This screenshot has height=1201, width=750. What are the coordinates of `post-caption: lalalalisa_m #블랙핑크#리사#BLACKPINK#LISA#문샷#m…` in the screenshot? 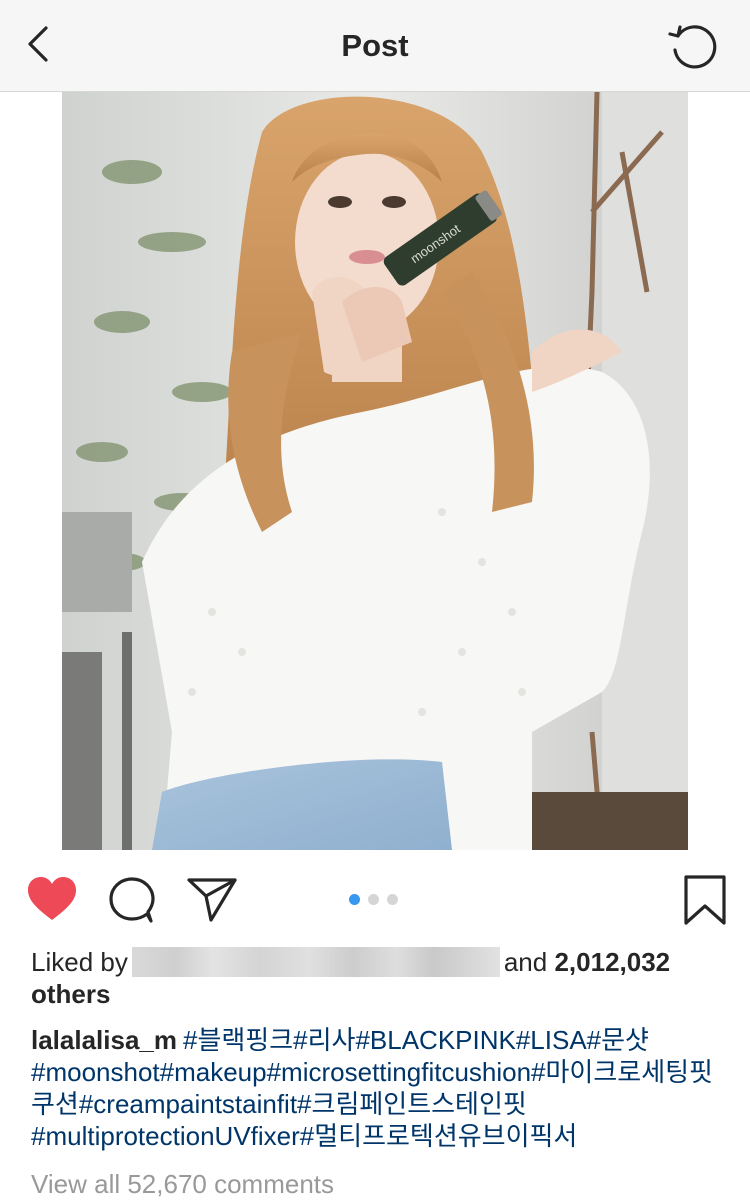 It's located at (381, 1088).